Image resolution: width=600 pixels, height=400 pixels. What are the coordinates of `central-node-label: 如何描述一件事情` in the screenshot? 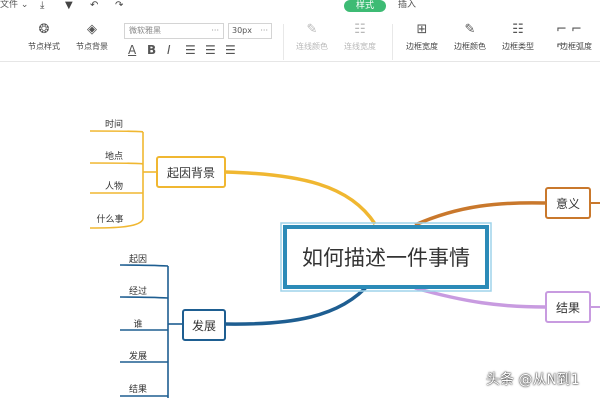 It's located at (386, 258).